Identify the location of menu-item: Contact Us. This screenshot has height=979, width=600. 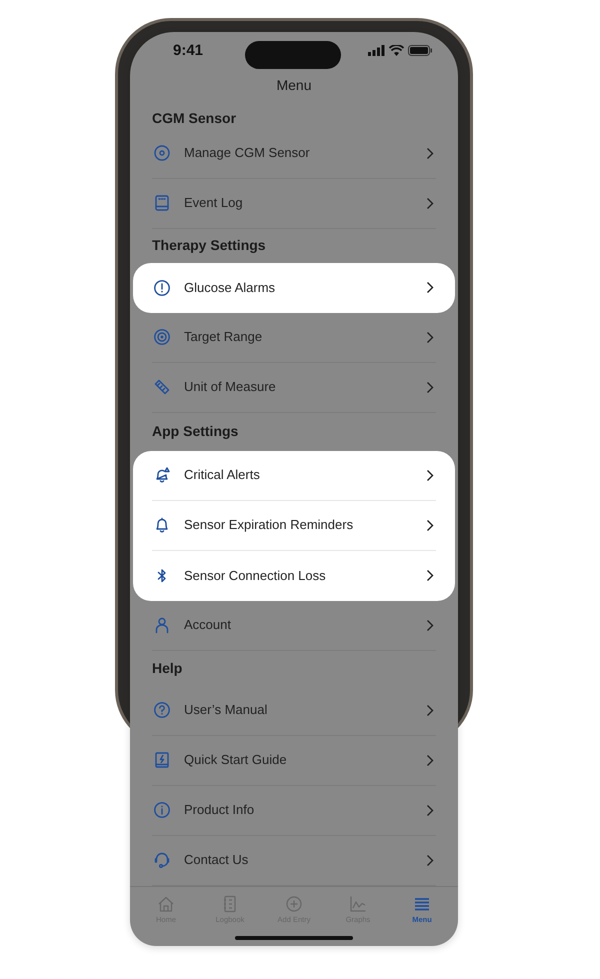
(294, 861).